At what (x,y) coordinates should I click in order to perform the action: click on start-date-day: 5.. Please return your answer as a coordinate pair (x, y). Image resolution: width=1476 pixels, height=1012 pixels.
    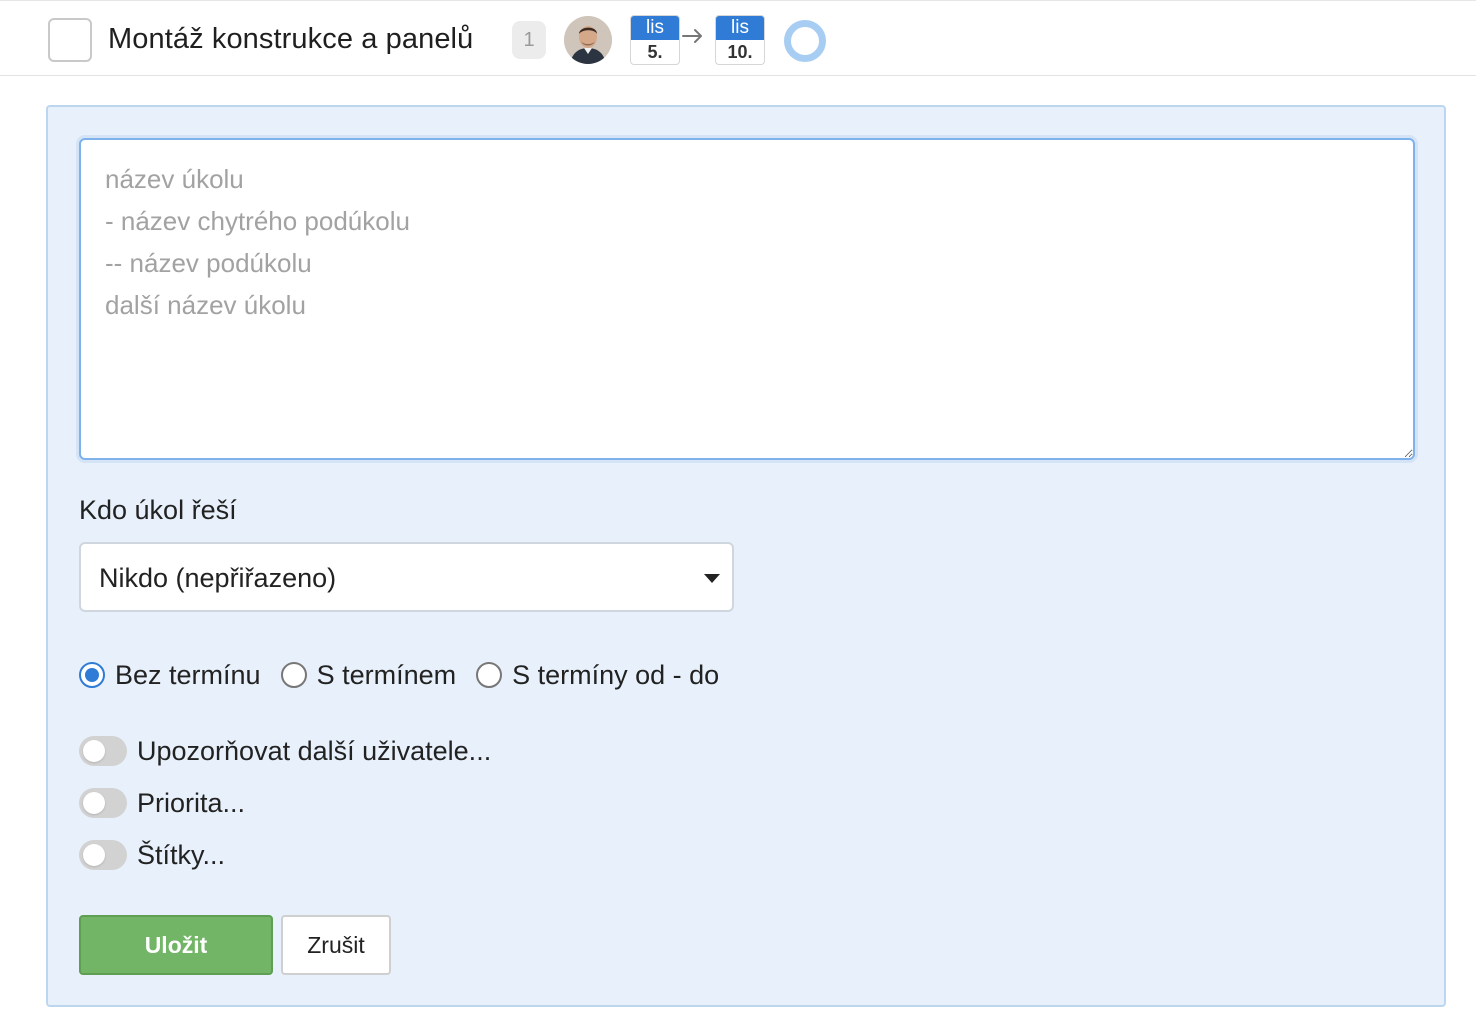
    Looking at the image, I should click on (655, 52).